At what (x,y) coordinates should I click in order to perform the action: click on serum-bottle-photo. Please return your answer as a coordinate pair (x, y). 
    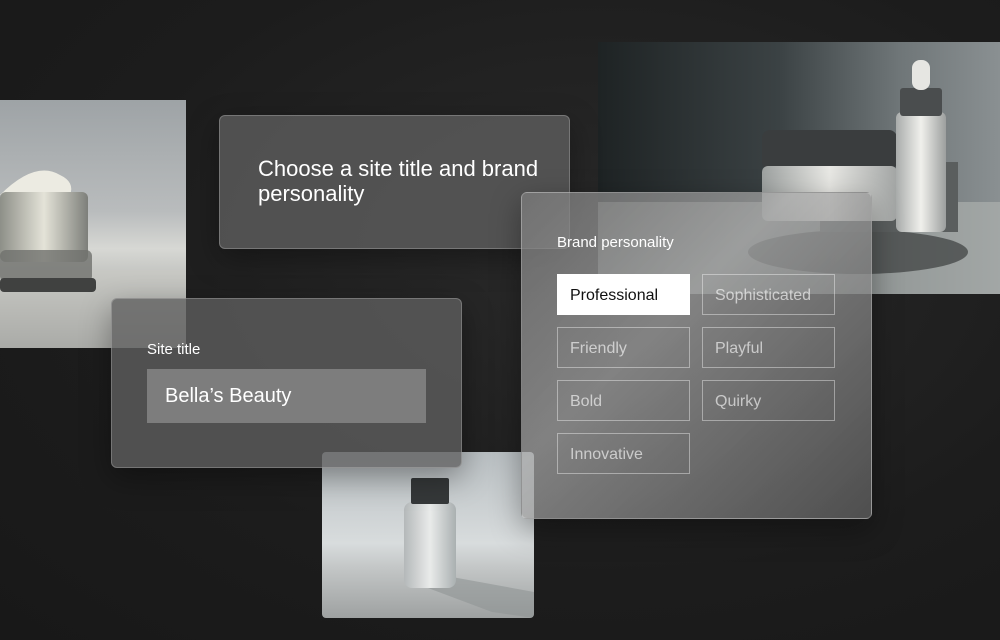
    Looking at the image, I should click on (428, 535).